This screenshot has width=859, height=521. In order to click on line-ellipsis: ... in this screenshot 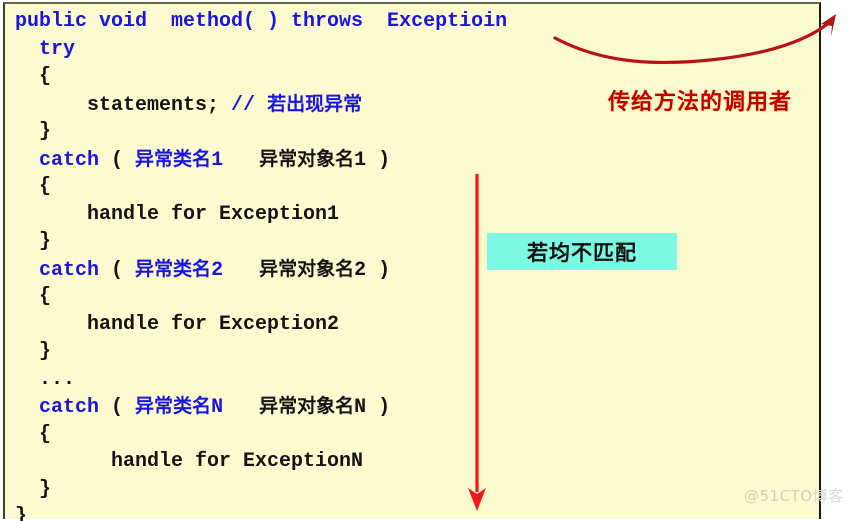, I will do `click(415, 380)`.